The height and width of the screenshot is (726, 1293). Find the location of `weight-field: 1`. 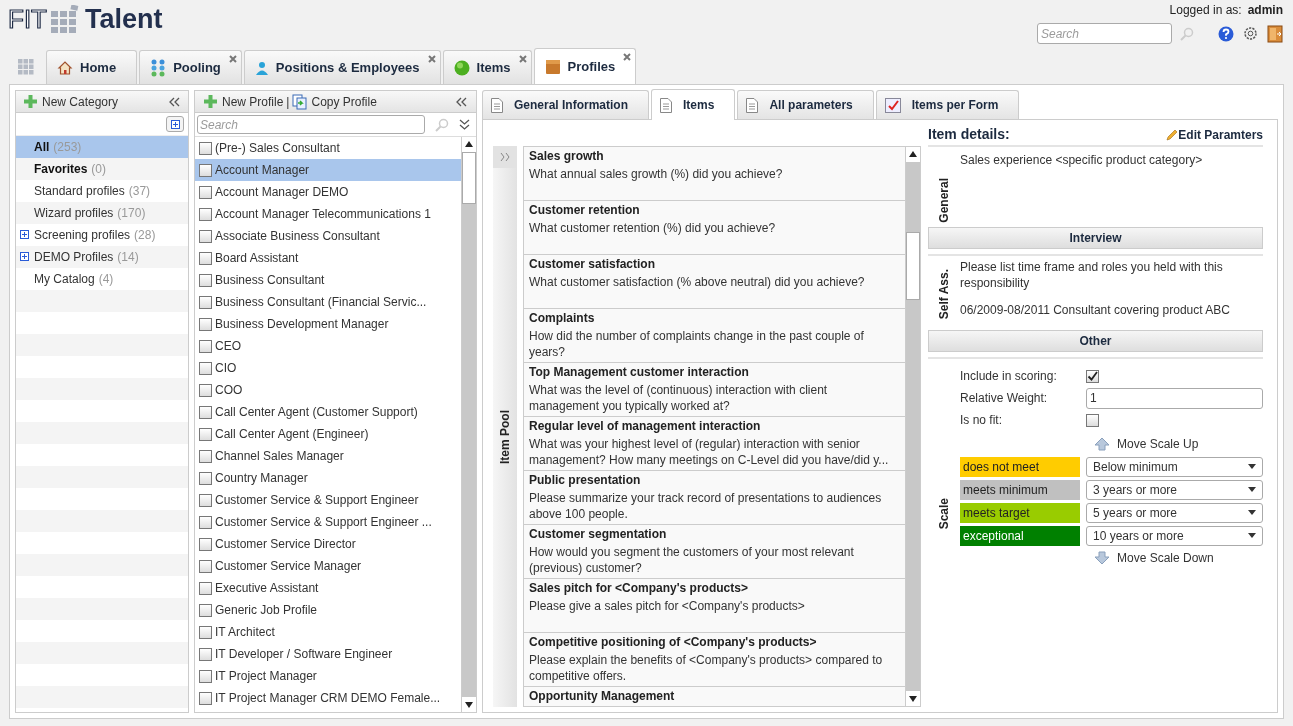

weight-field: 1 is located at coordinates (1174, 398).